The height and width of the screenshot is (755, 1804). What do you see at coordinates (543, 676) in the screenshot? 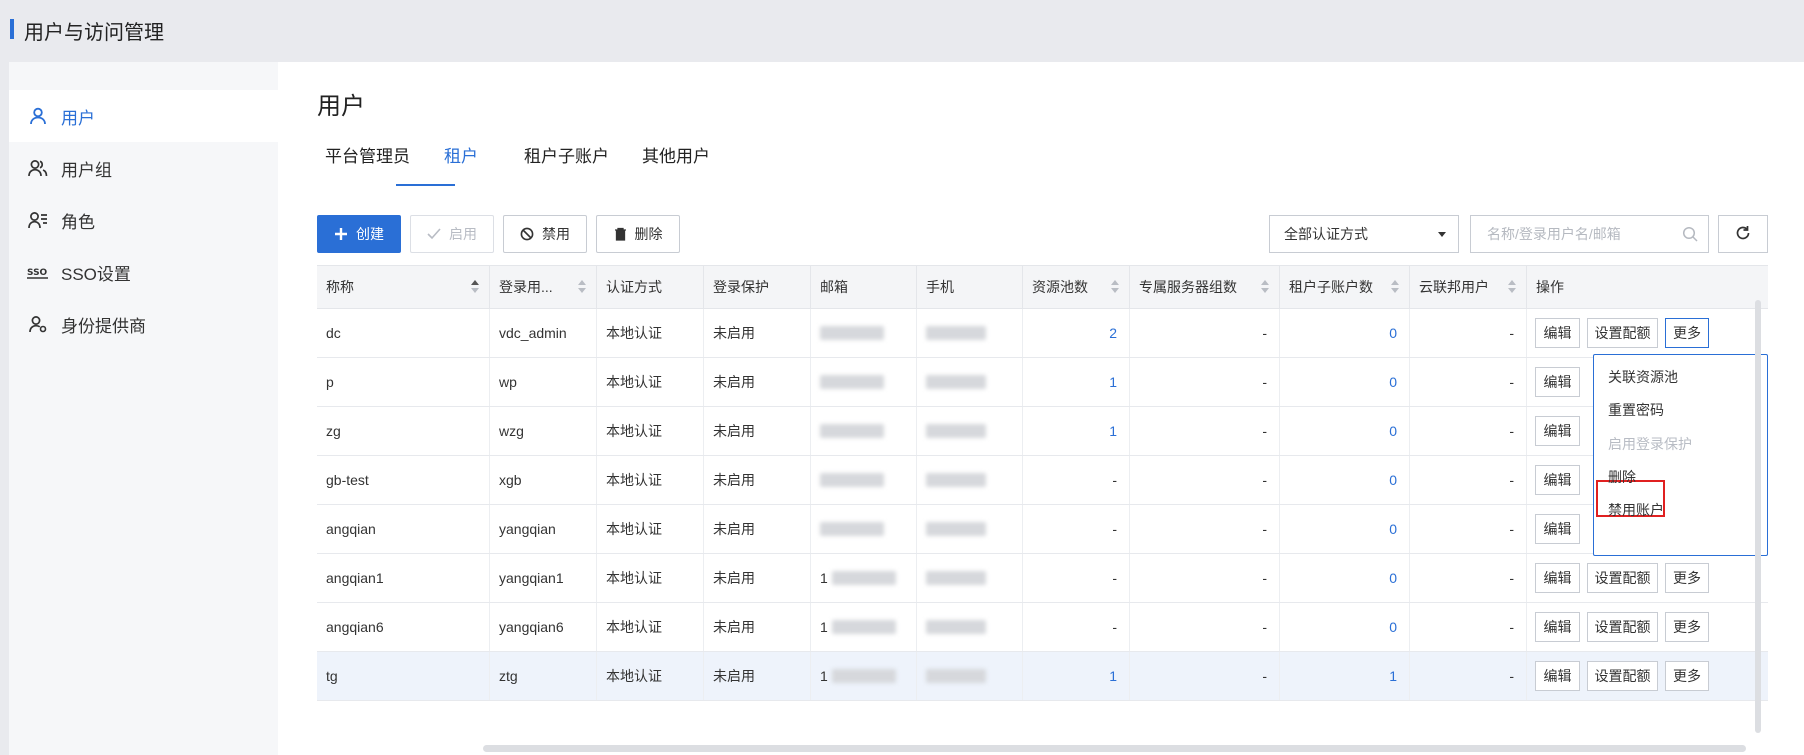
I see `cell-login: ztg` at bounding box center [543, 676].